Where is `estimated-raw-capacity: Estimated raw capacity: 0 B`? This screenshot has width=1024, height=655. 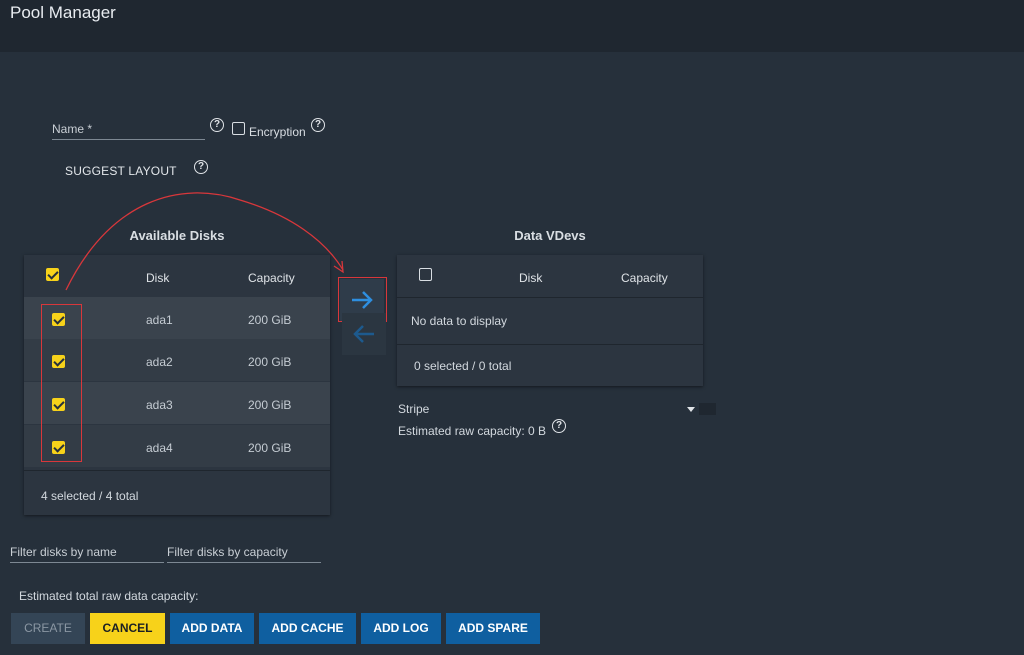 estimated-raw-capacity: Estimated raw capacity: 0 B is located at coordinates (472, 431).